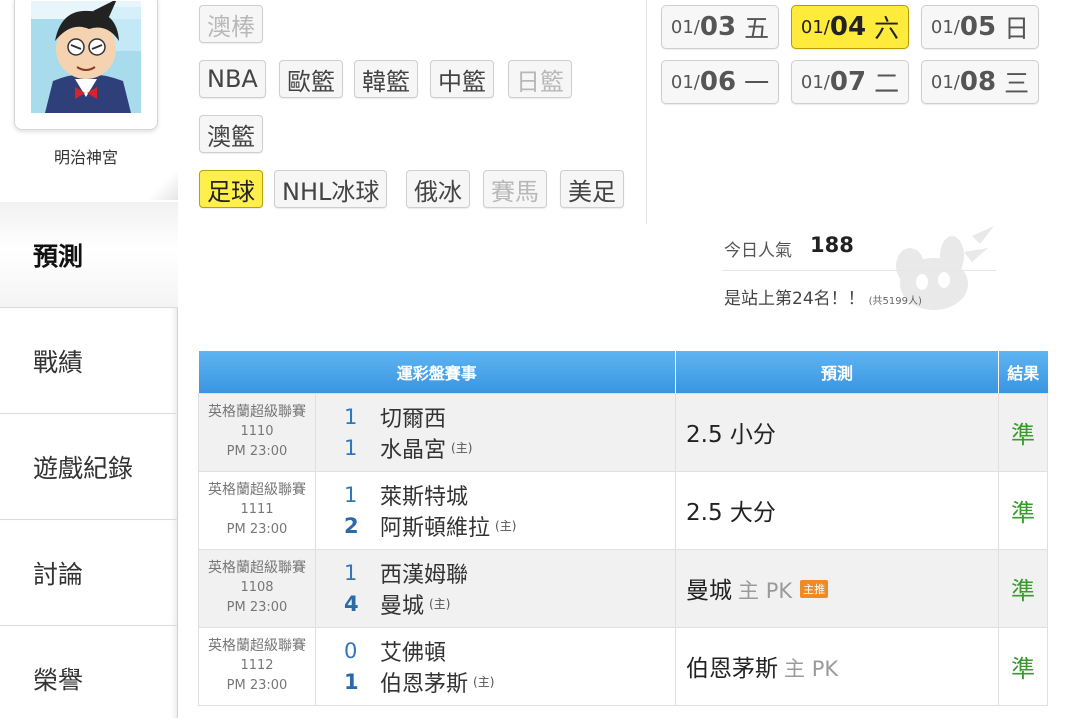 The image size is (1080, 718). I want to click on header-event: 運彩盤賽事, so click(437, 372).